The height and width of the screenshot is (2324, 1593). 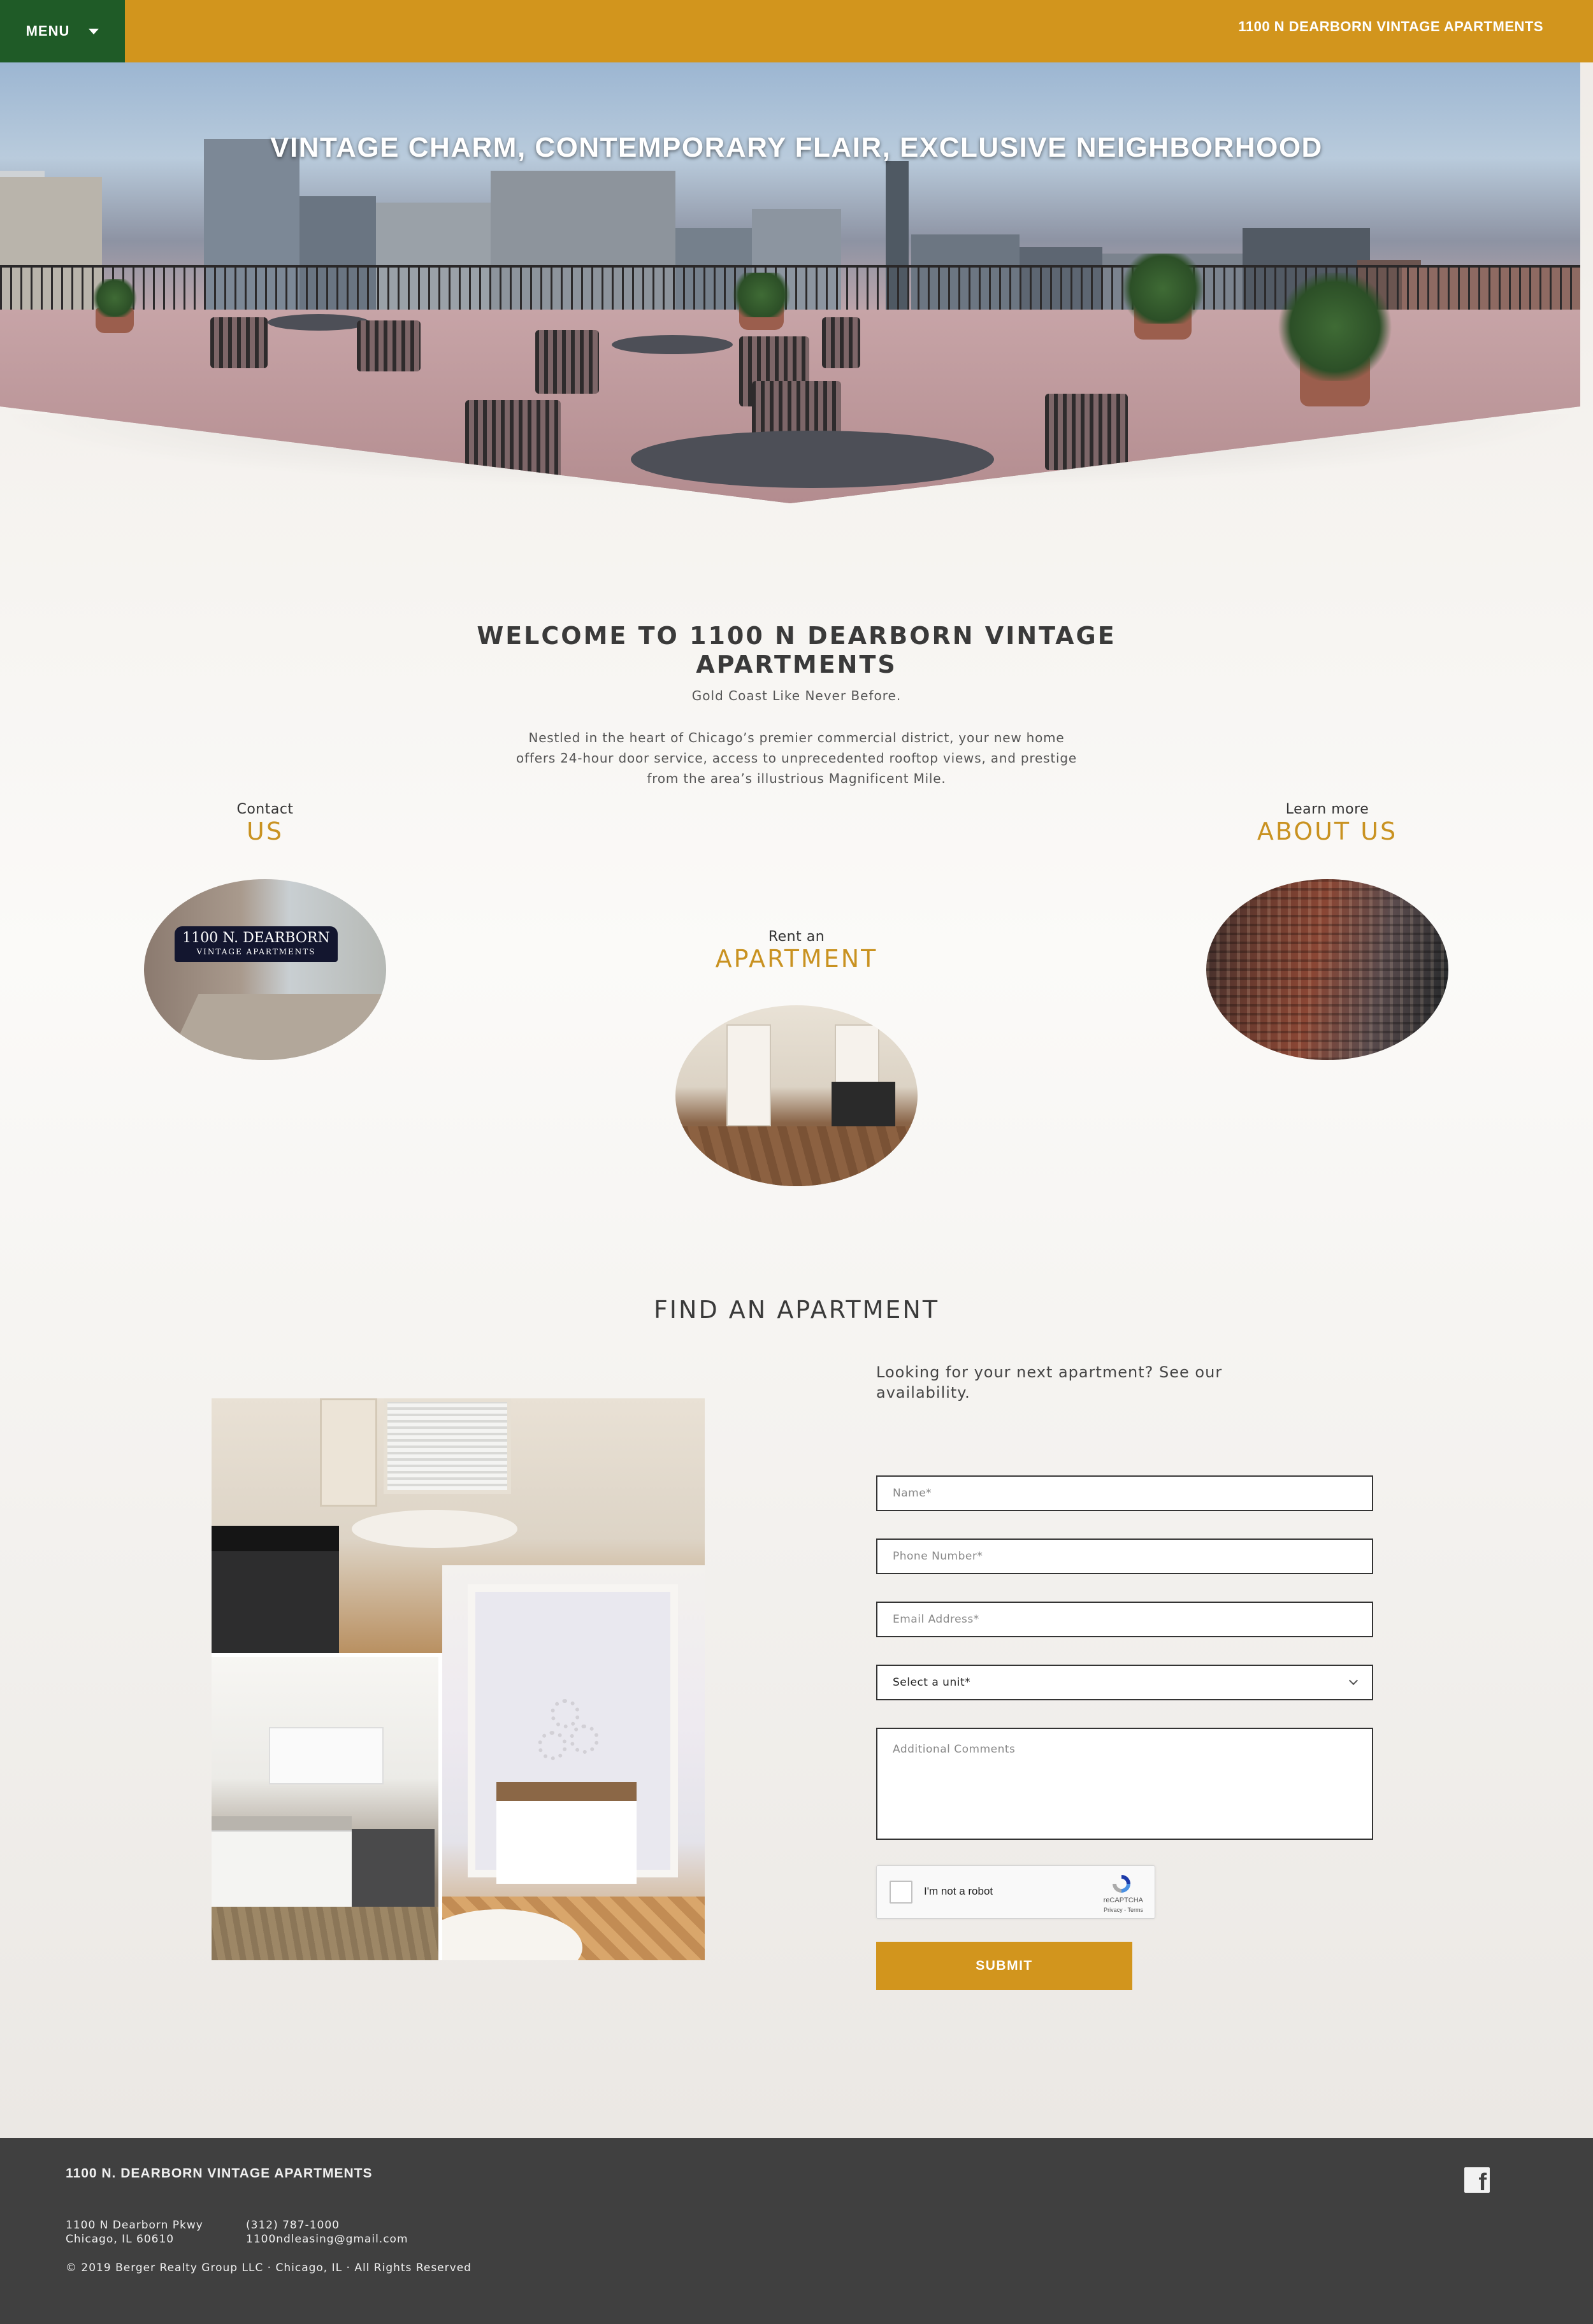 I want to click on recaptcha-checkbox, so click(x=901, y=1892).